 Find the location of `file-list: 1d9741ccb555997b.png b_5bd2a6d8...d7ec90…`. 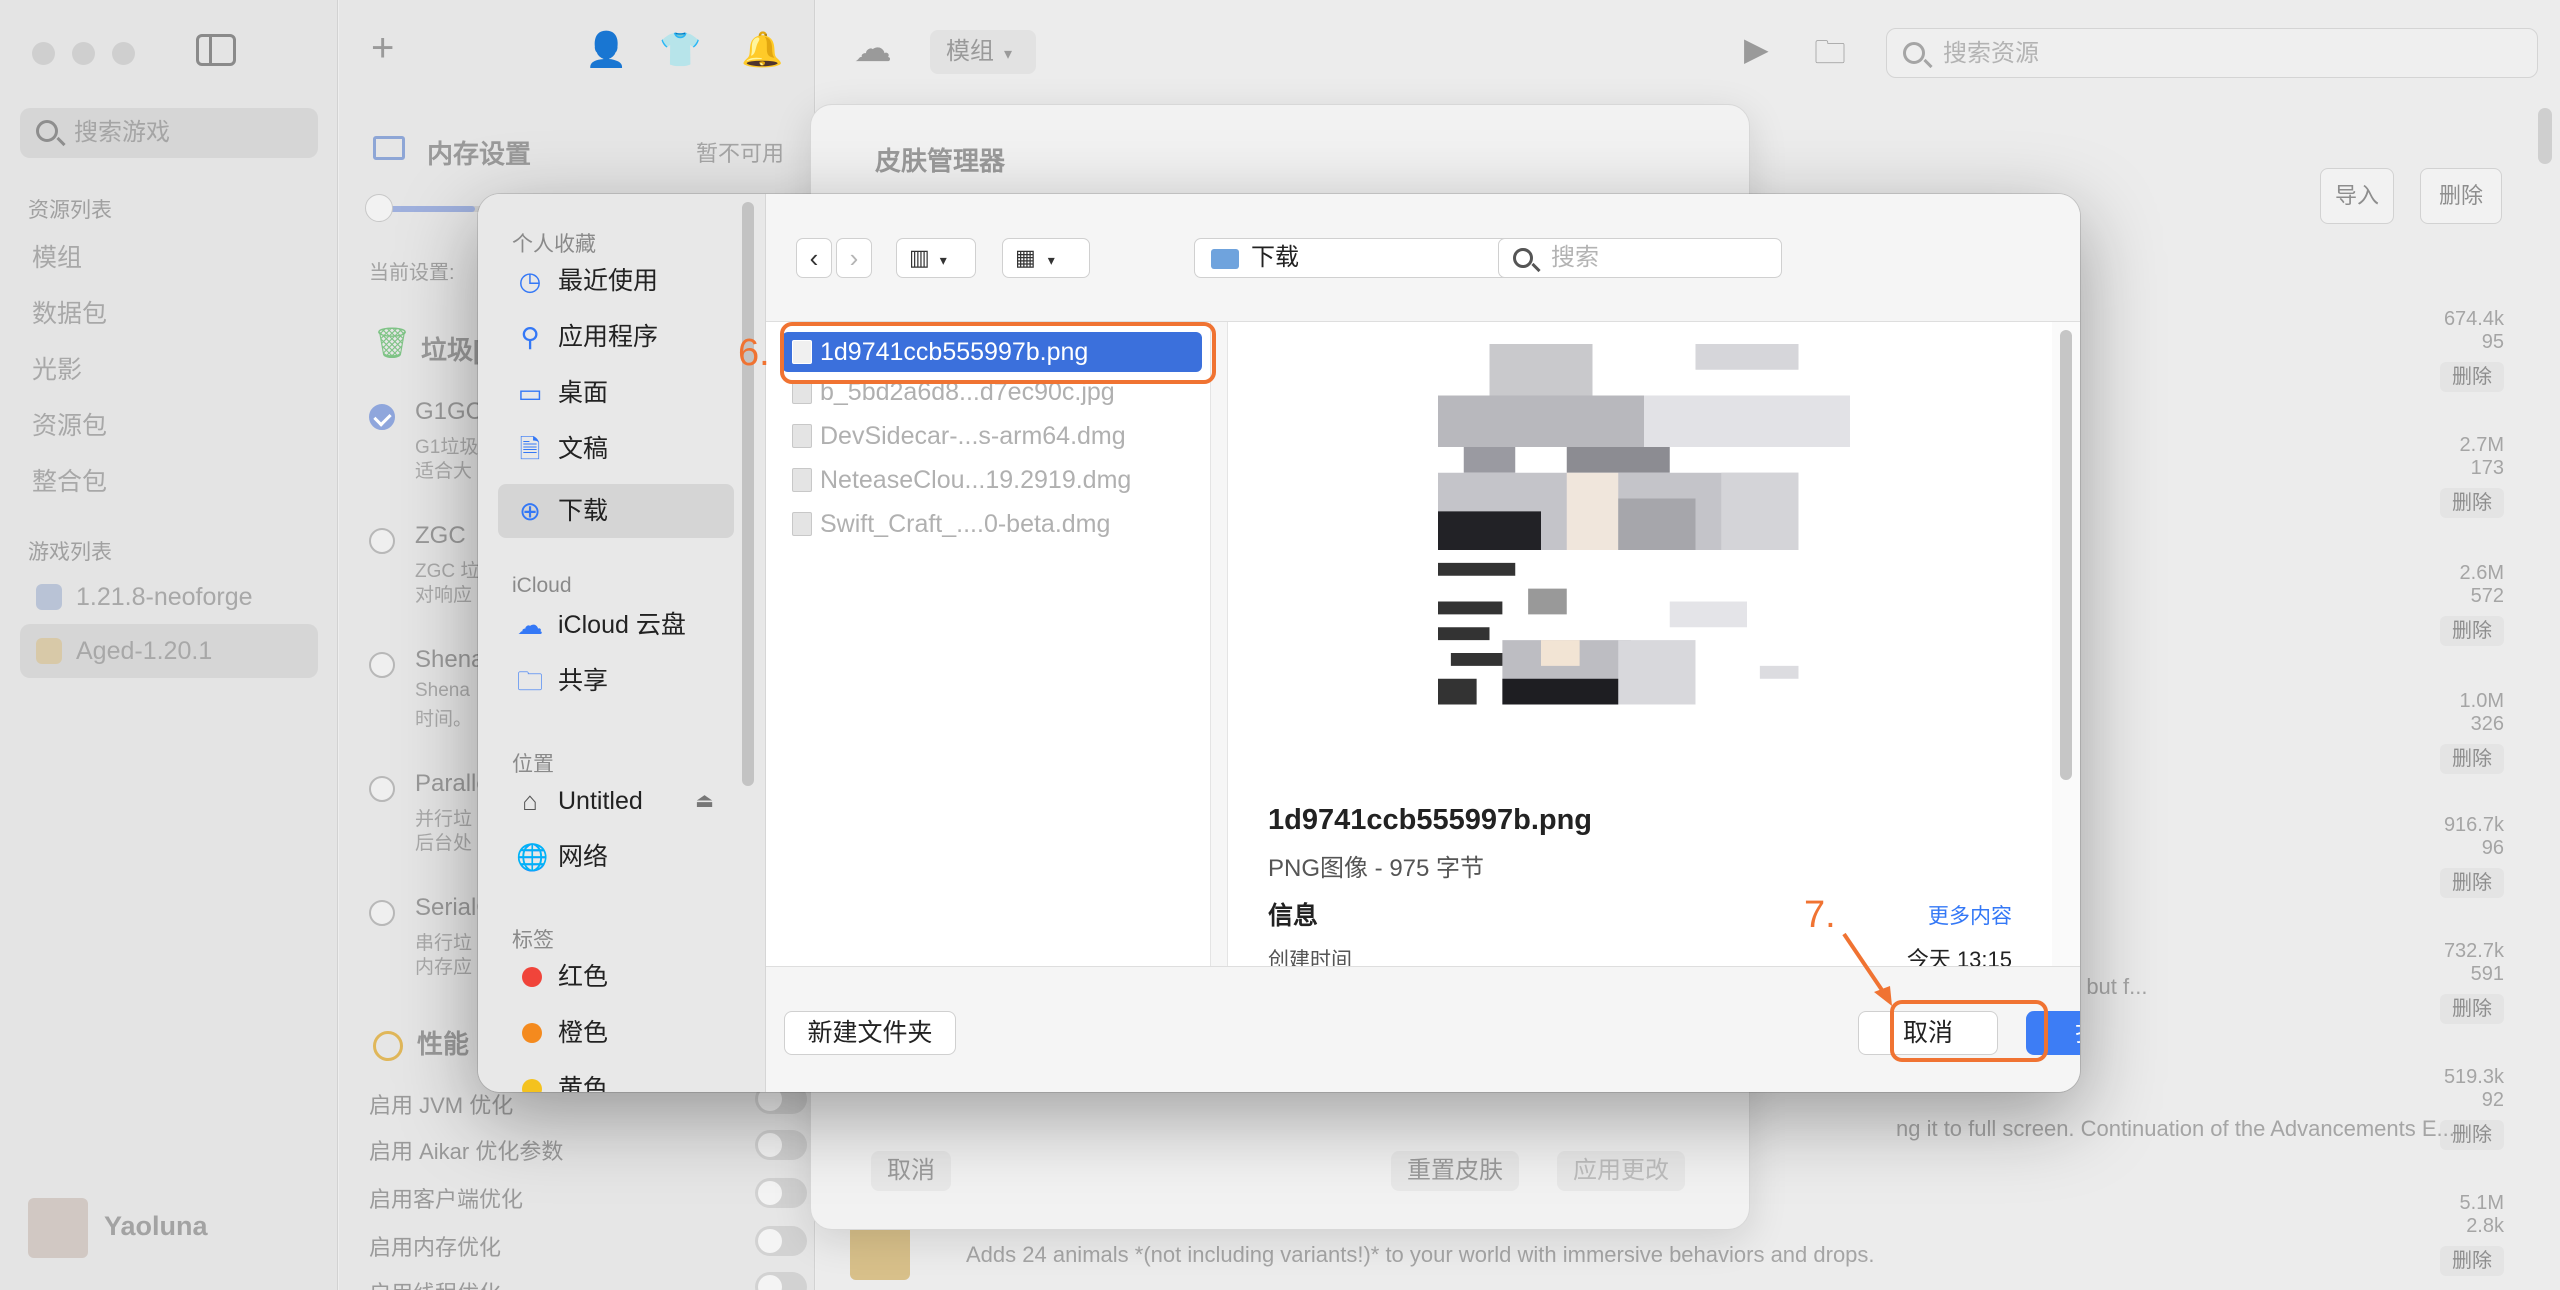

file-list: 1d9741ccb555997b.png b_5bd2a6d8...d7ec90… is located at coordinates (997, 644).